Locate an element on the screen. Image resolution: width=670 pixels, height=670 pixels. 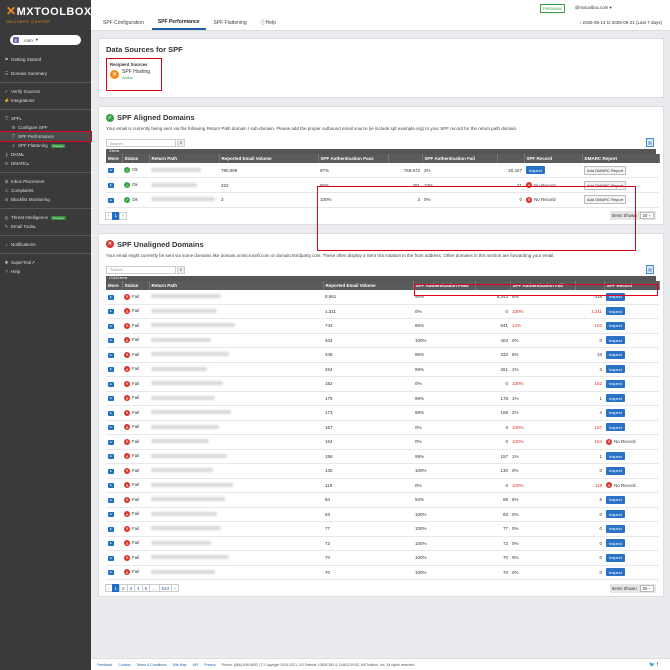
tab-spf-performance: SPF Performance is located at coordinates (178, 24).